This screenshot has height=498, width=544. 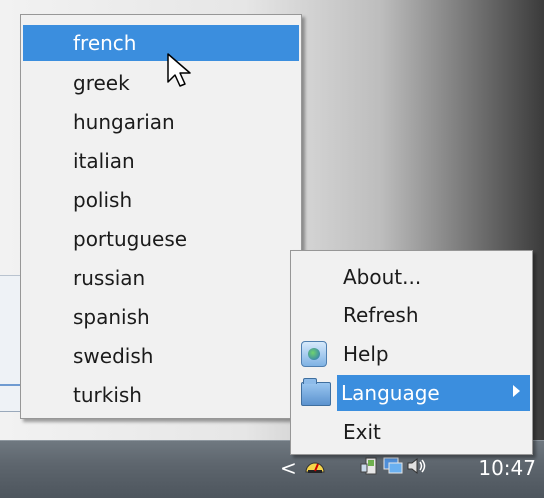 What do you see at coordinates (161, 161) in the screenshot?
I see `menu-item-italian: italian` at bounding box center [161, 161].